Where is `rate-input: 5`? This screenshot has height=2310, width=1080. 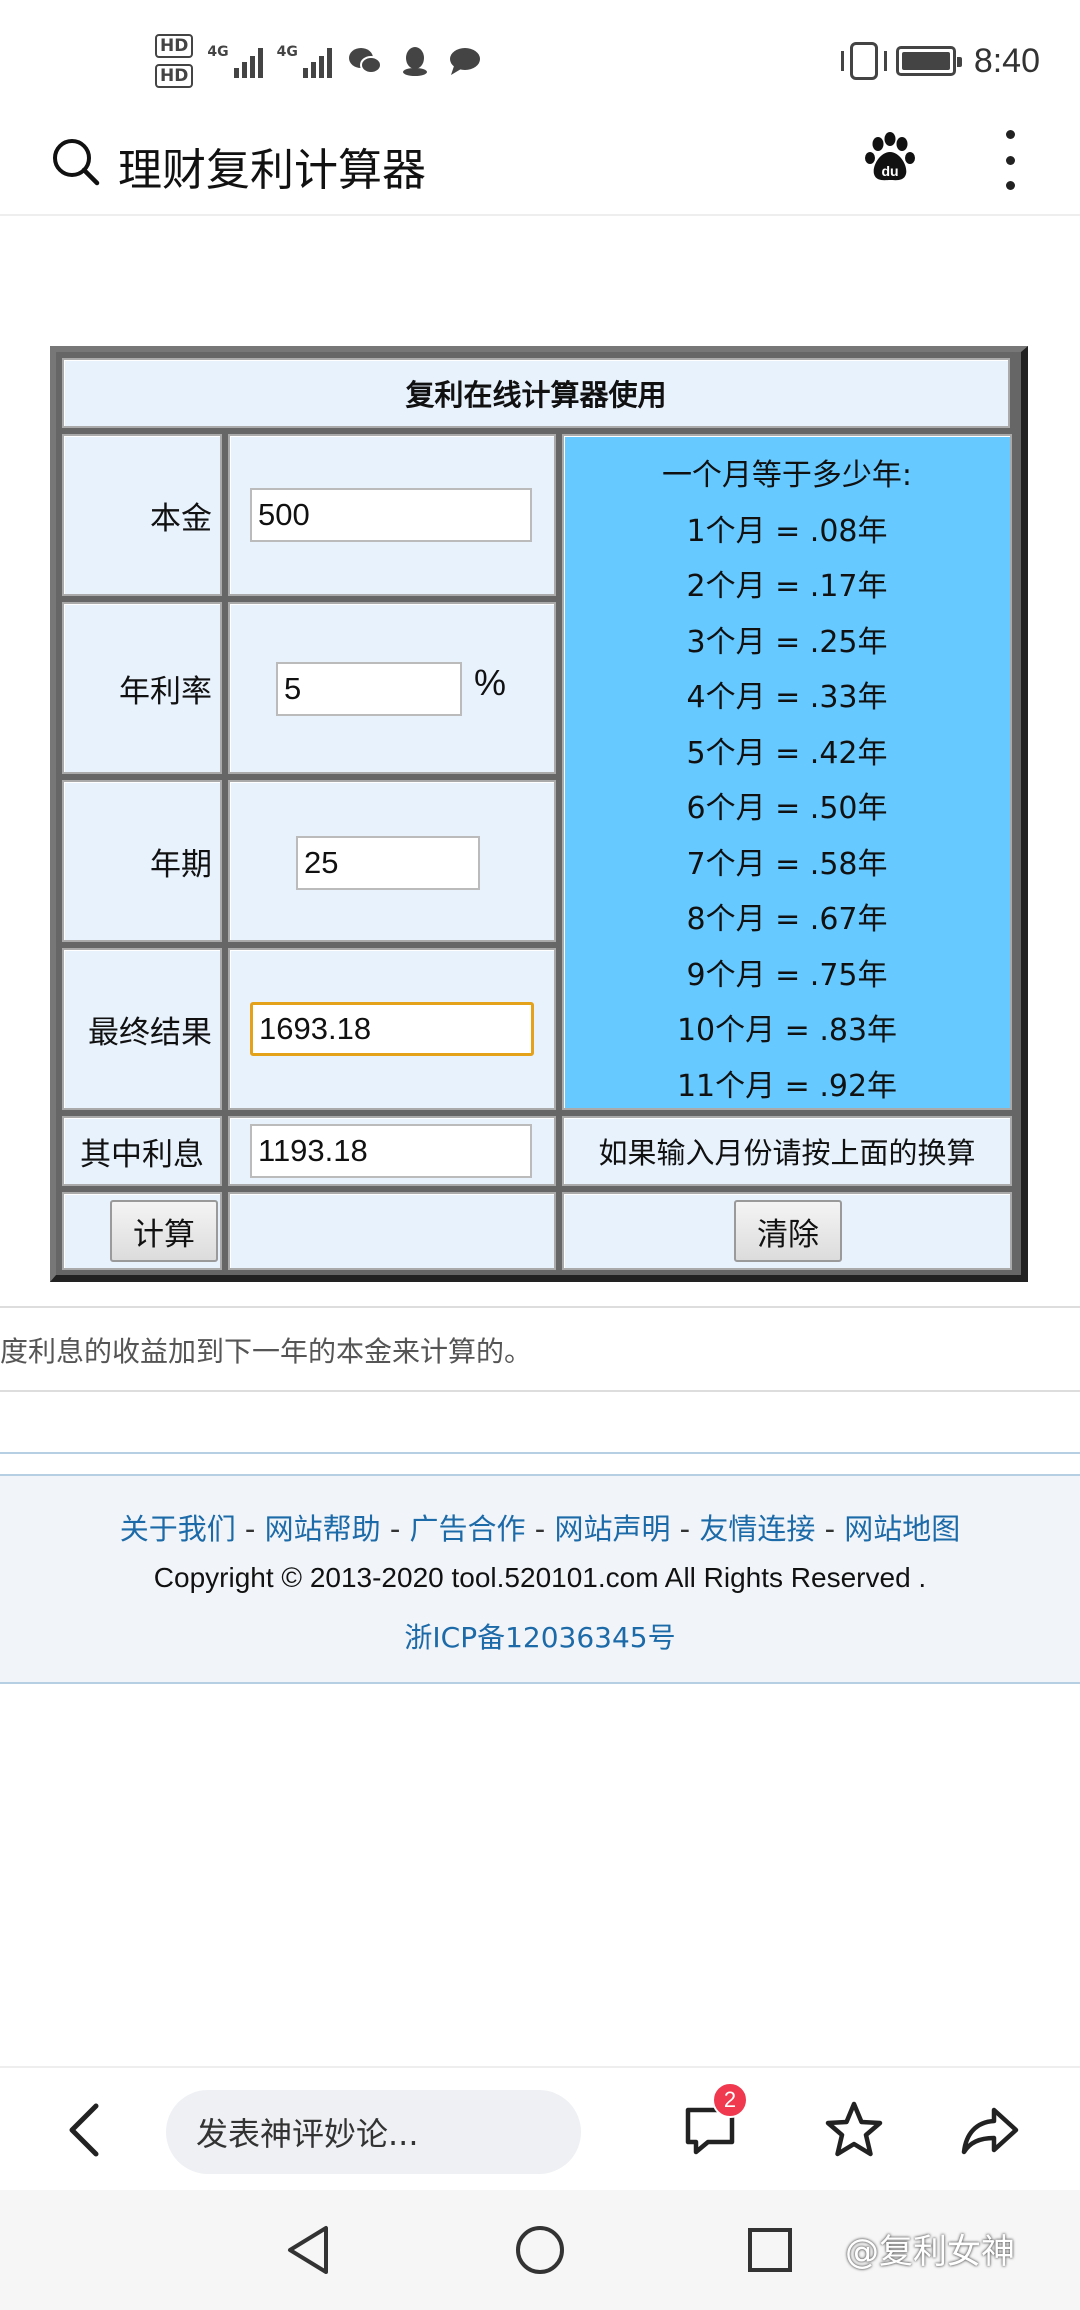
rate-input: 5 is located at coordinates (369, 689).